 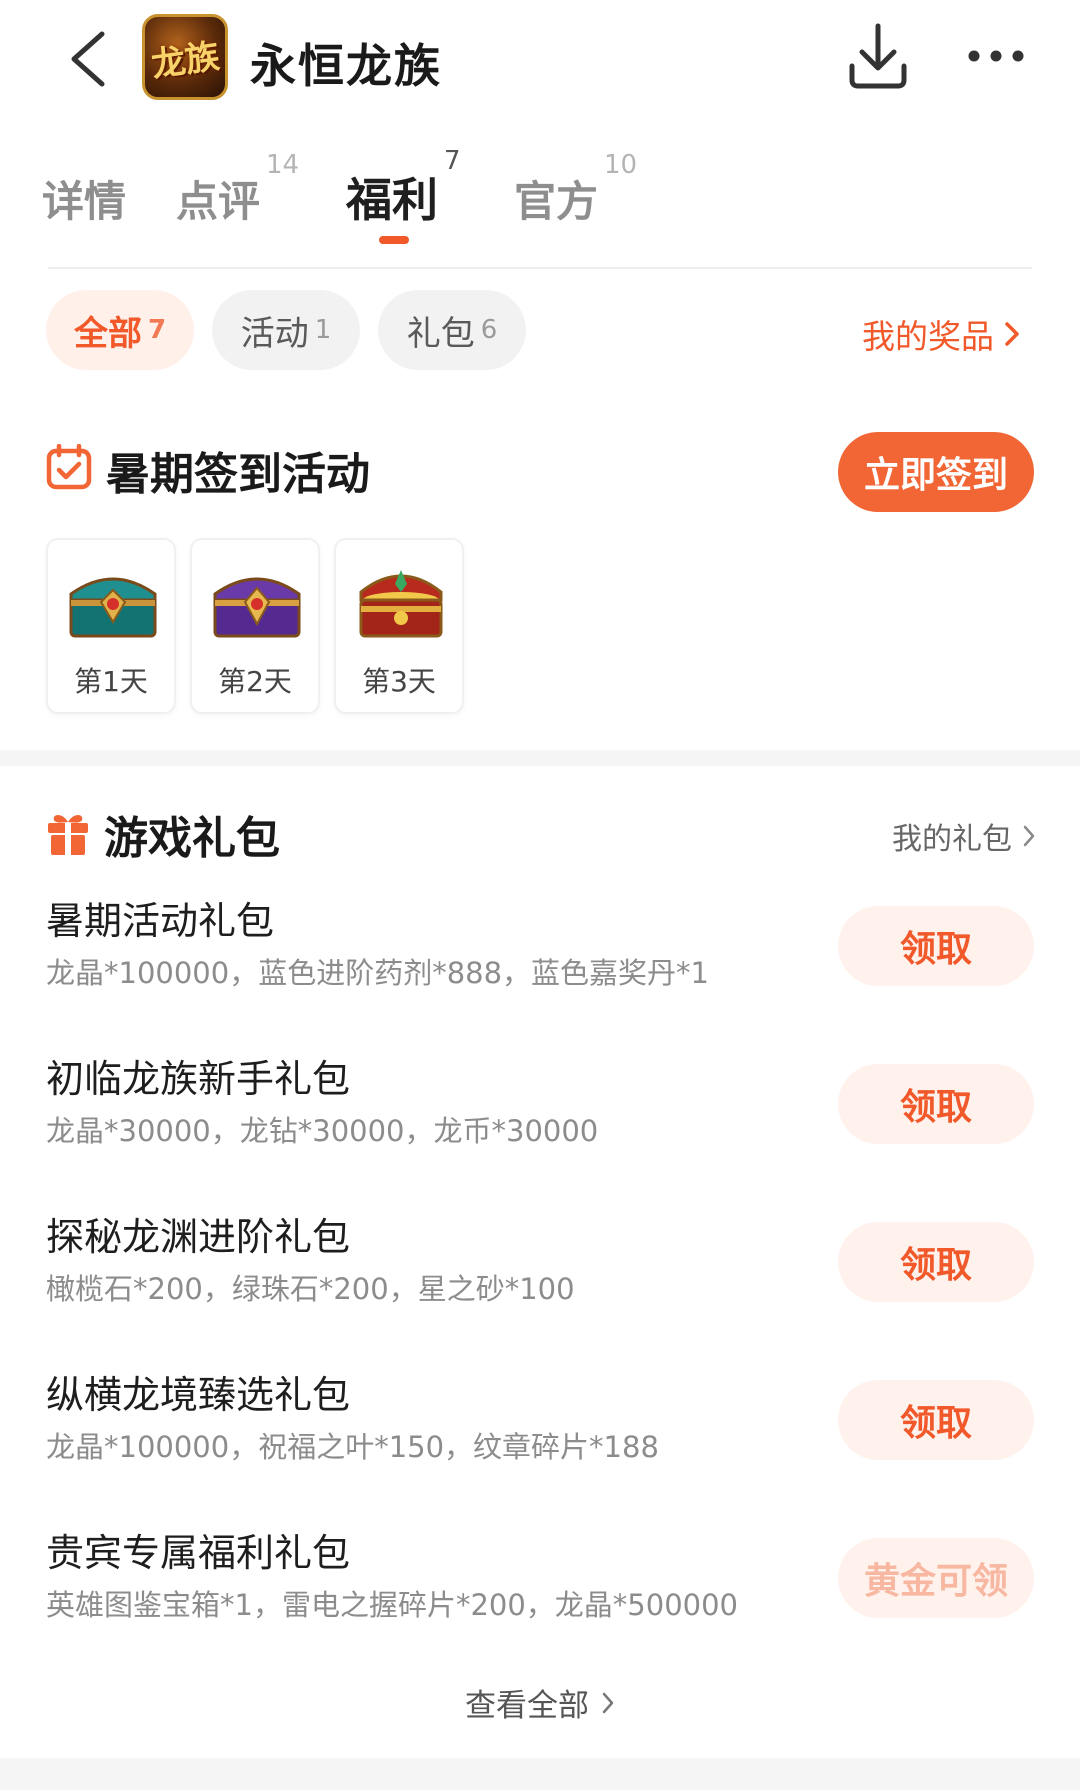 I want to click on signin-now-button: 立即签到, so click(x=936, y=472).